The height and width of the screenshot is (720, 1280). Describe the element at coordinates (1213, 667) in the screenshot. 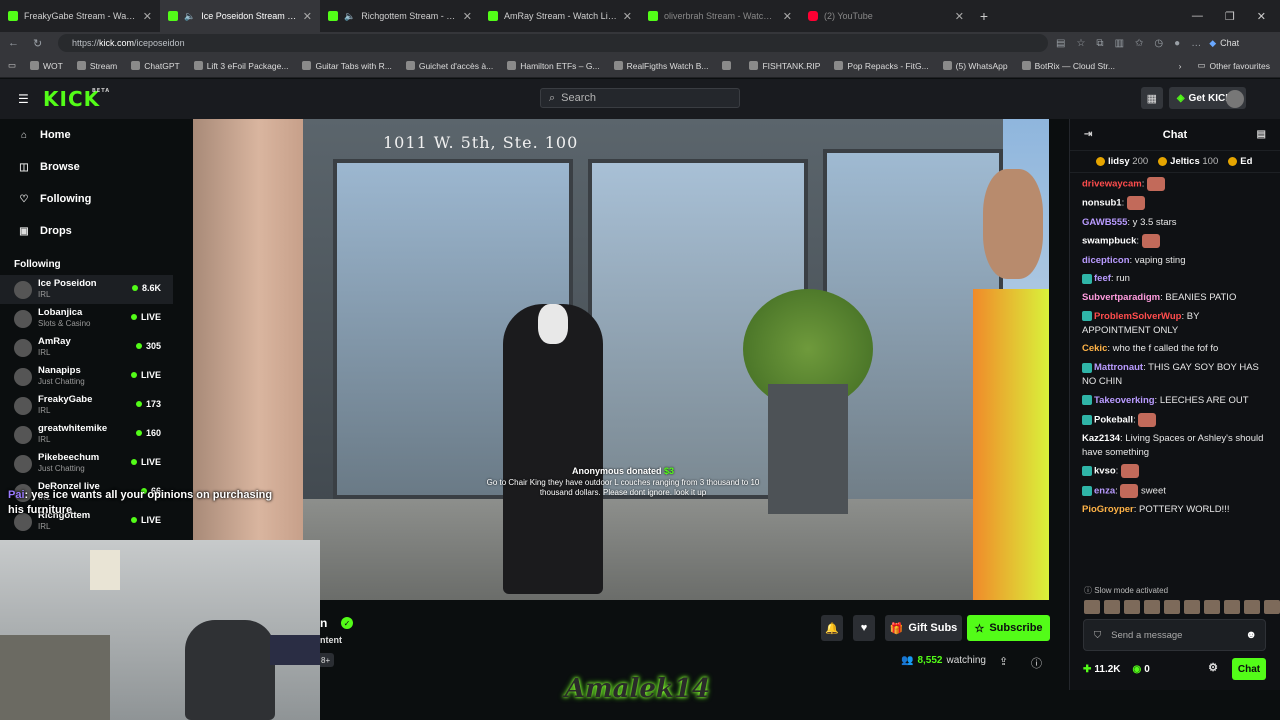

I see `gear-icon: ⚙` at that location.